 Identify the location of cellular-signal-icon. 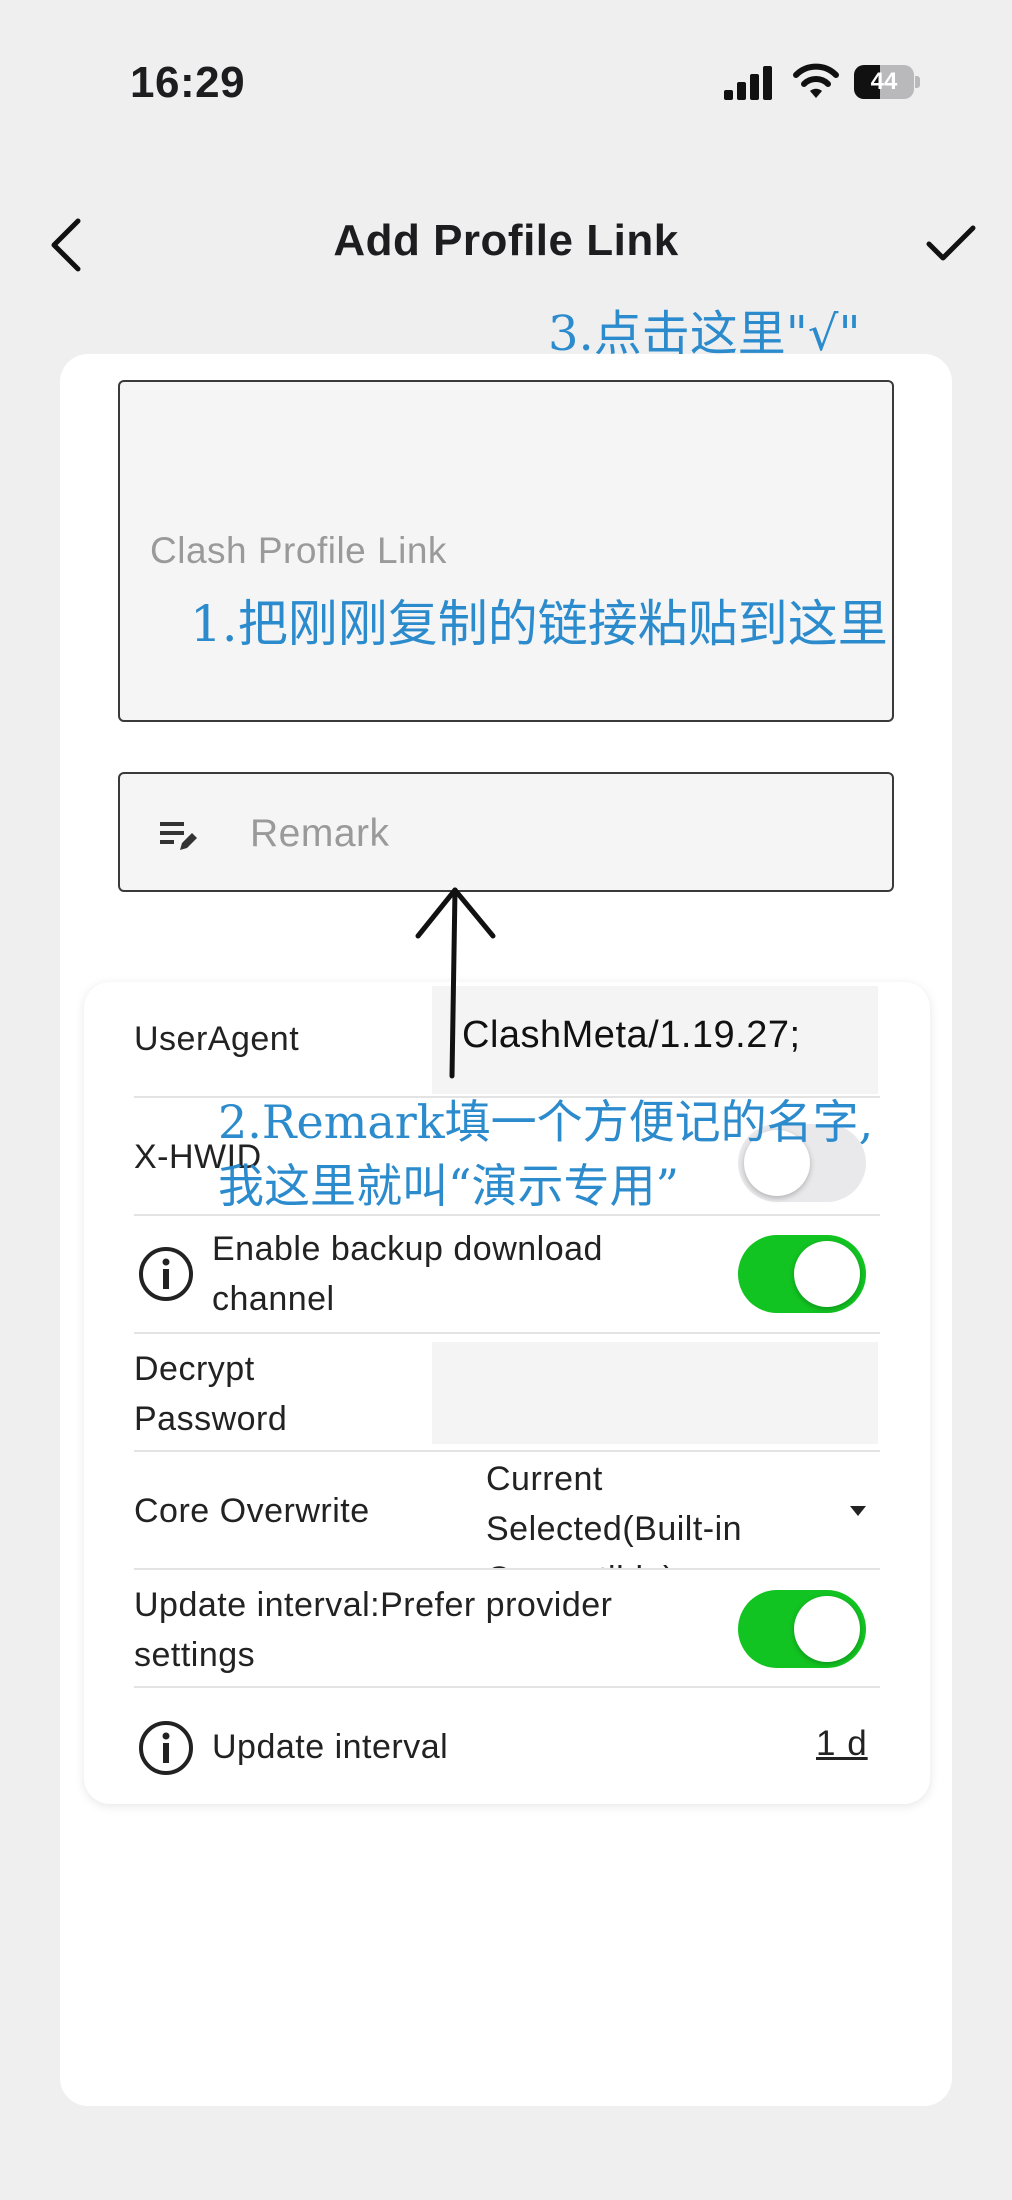
(749, 83).